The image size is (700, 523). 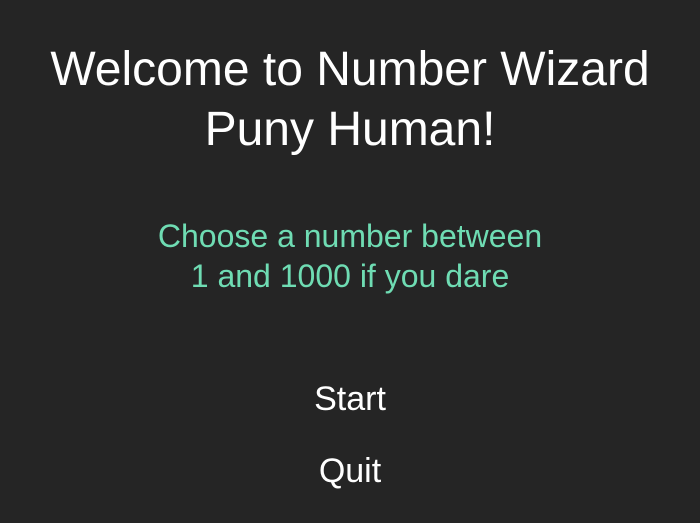 I want to click on quit-button: Quit, so click(x=350, y=471).